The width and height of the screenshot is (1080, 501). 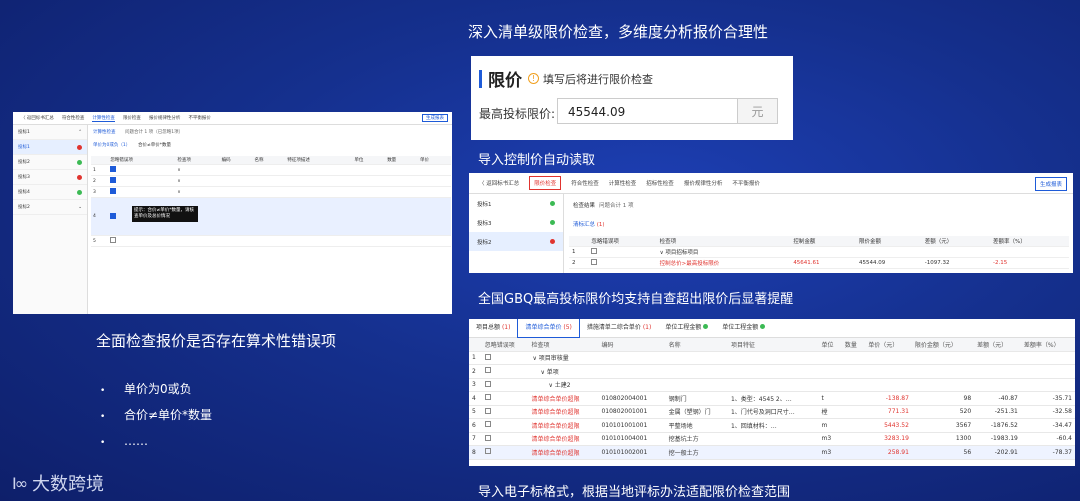 I want to click on sidebar-item: 投标4, so click(x=50, y=192).